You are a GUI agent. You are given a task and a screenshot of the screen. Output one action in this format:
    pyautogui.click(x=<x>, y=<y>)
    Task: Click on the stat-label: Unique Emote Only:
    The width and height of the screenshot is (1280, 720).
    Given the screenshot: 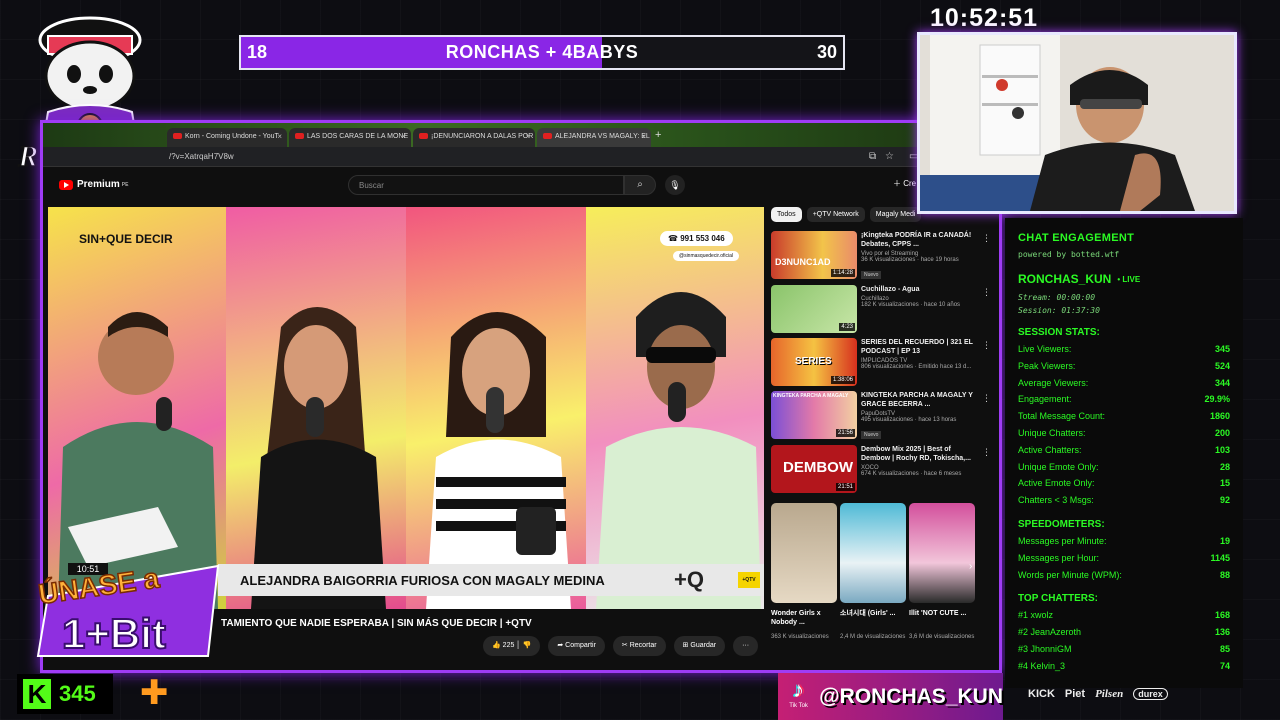 What is the action you would take?
    pyautogui.click(x=1058, y=466)
    